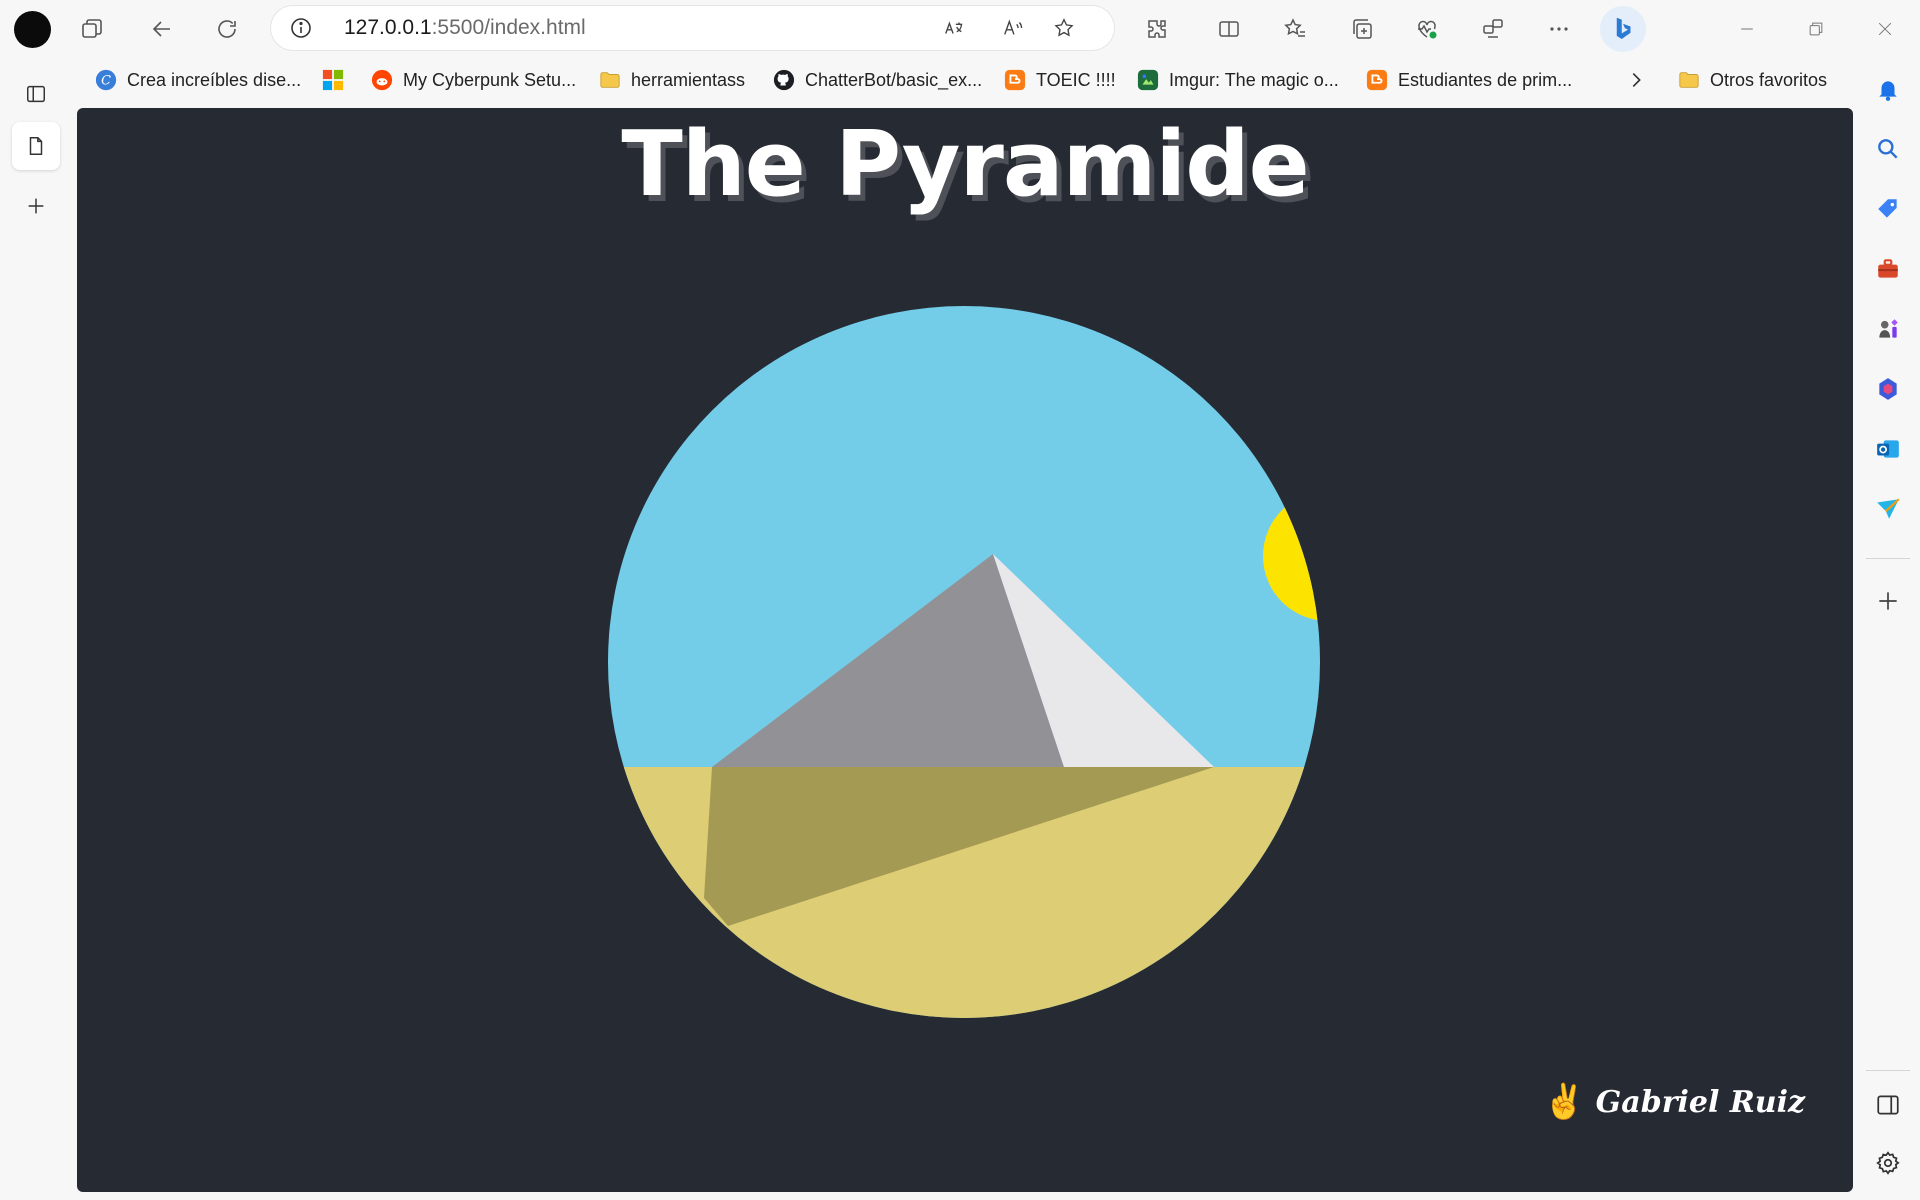 This screenshot has width=1920, height=1200. I want to click on site-info-icon, so click(301, 28).